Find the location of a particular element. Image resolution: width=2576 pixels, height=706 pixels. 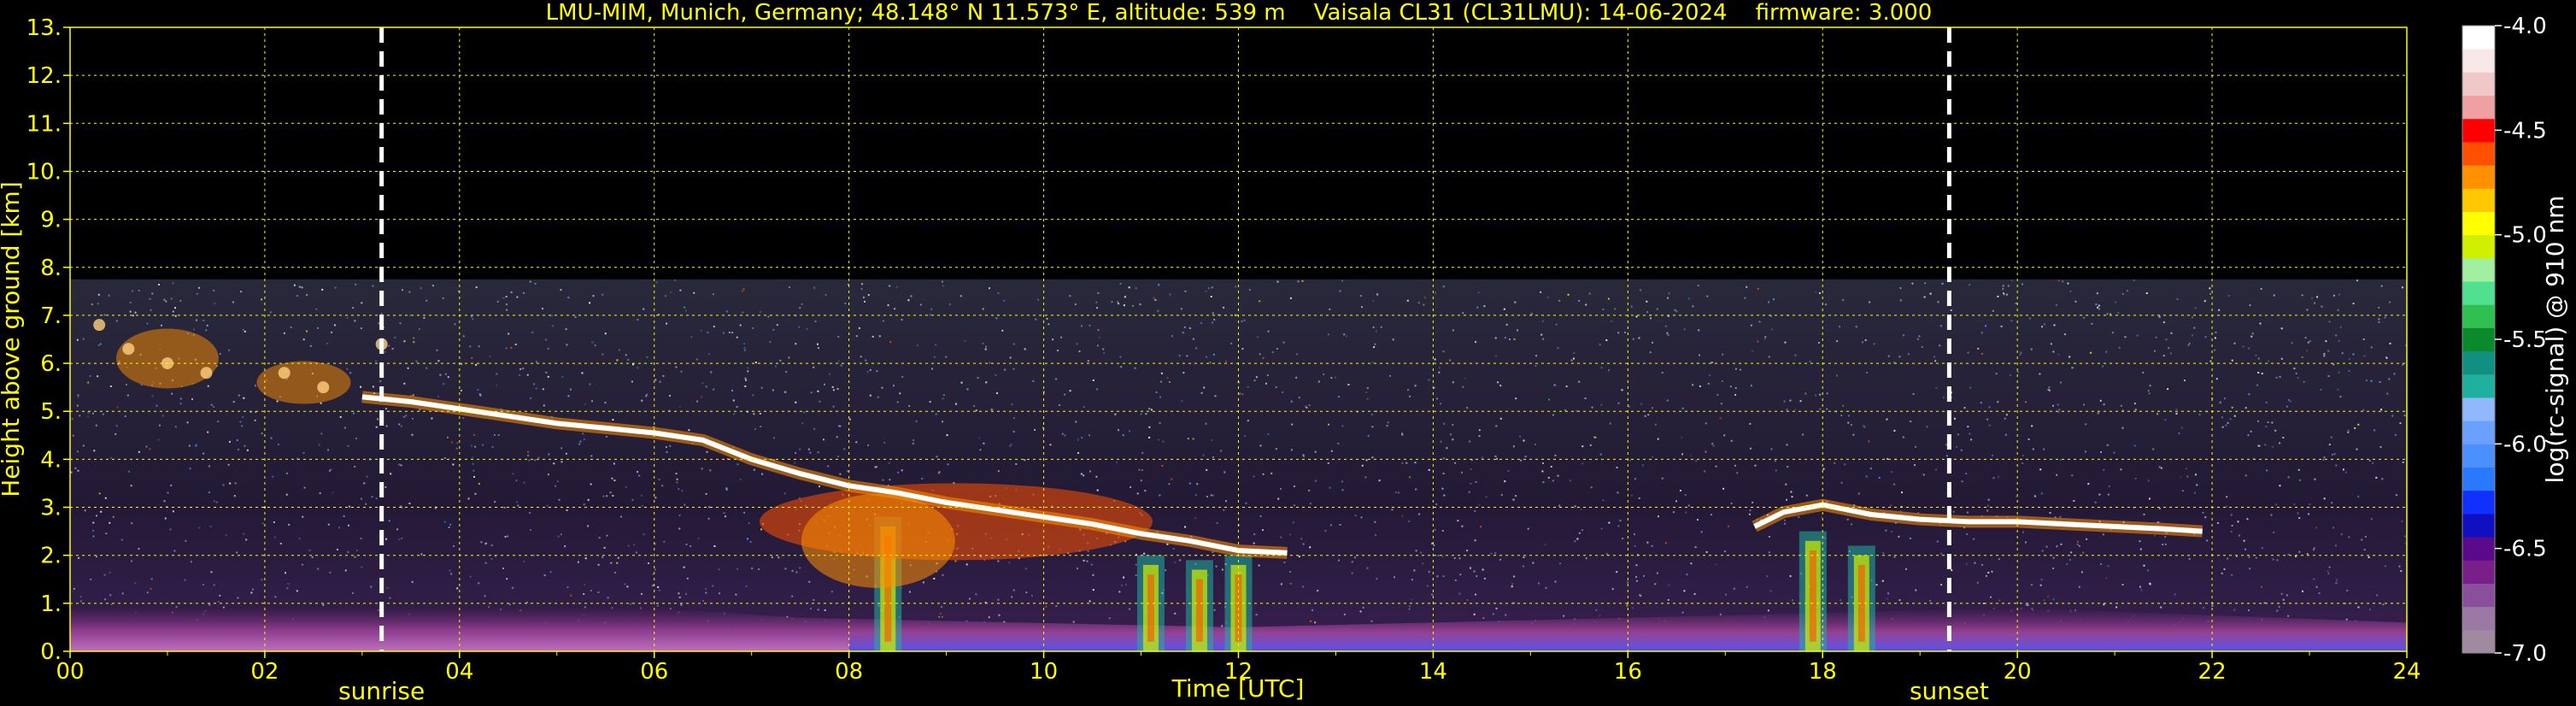

cloud-patch-early is located at coordinates (303, 382).